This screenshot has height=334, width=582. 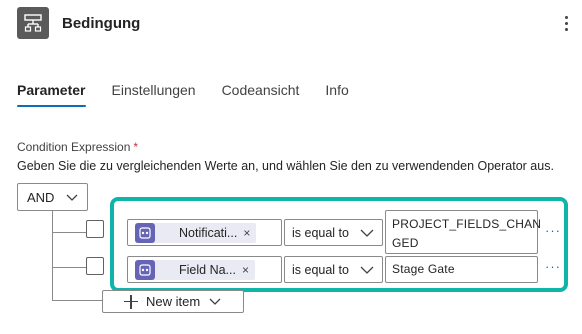 What do you see at coordinates (261, 93) in the screenshot?
I see `tab-codeansicht: Codeansicht` at bounding box center [261, 93].